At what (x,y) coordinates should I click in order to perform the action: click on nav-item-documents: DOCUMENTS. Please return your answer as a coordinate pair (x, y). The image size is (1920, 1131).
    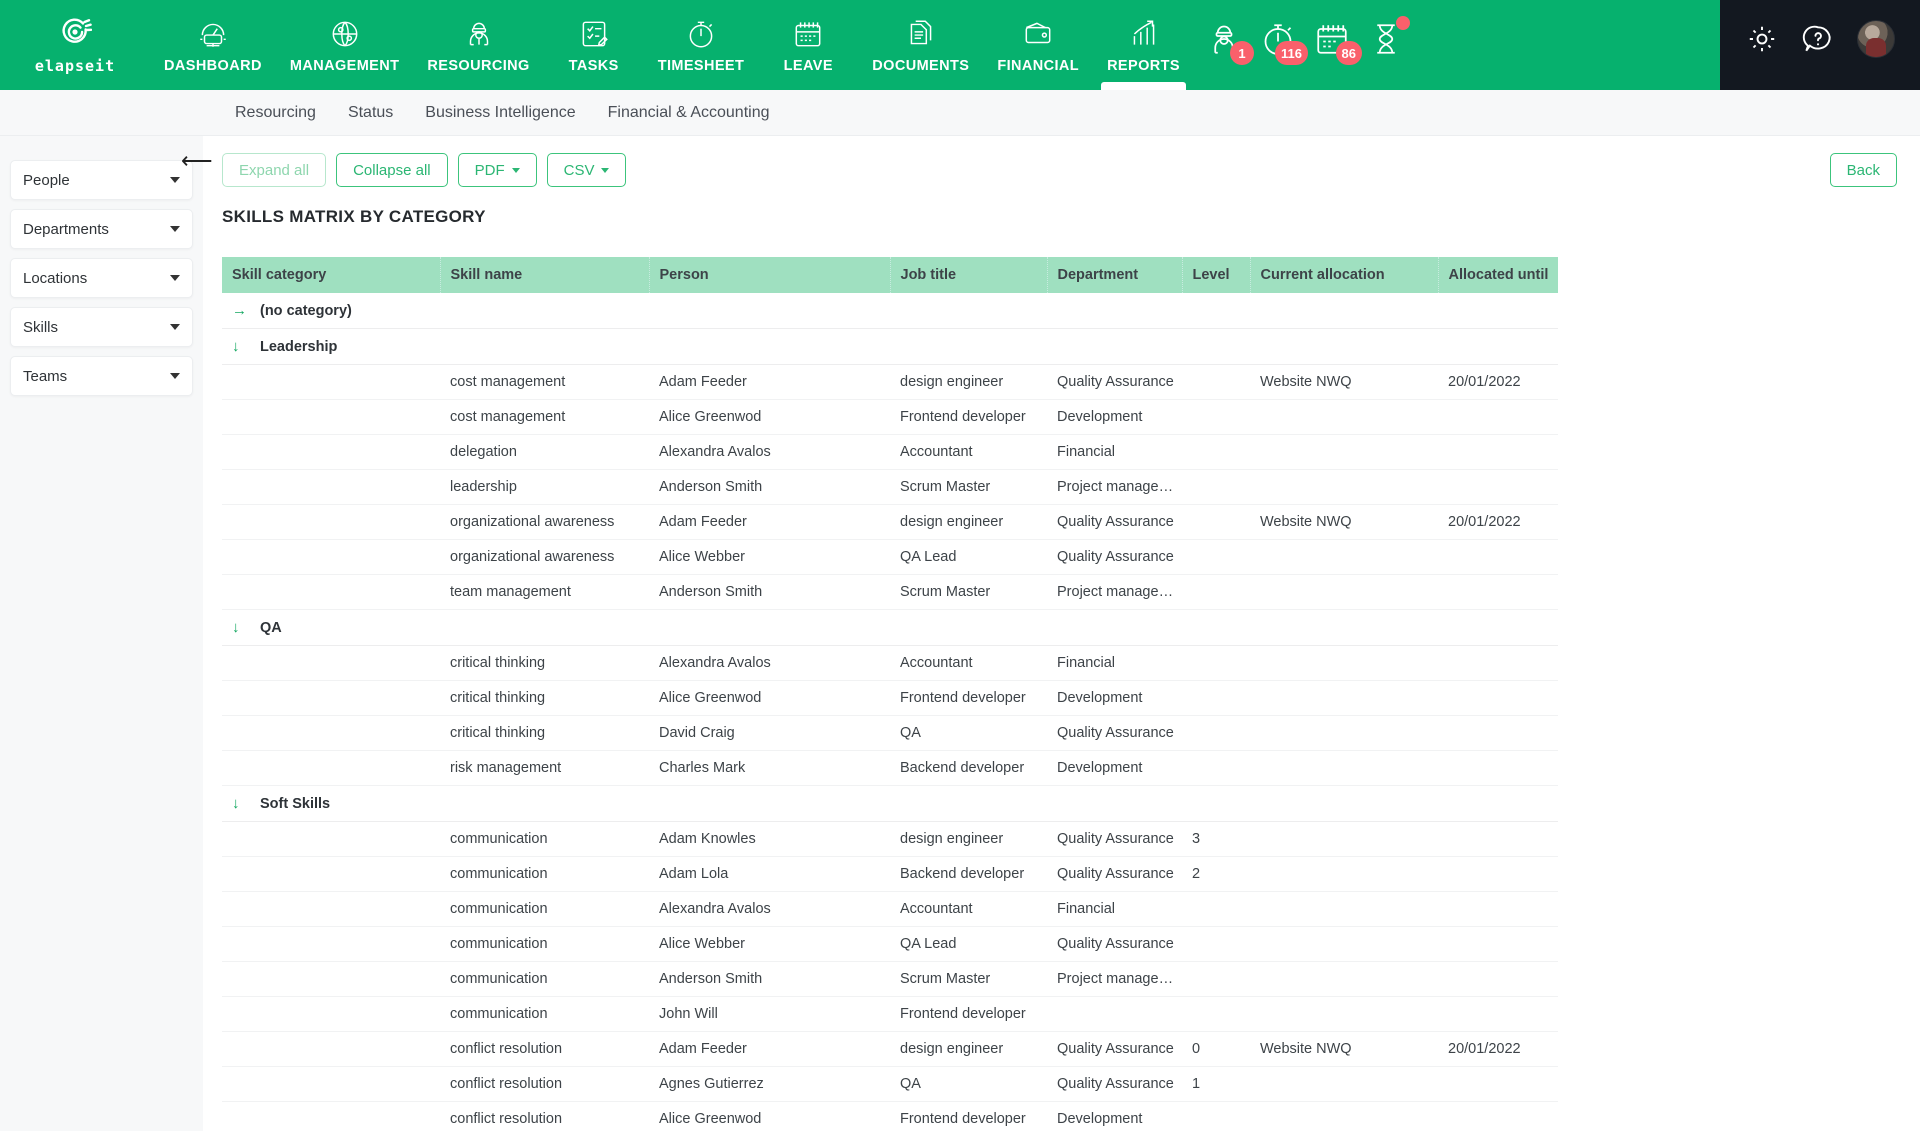
    Looking at the image, I should click on (920, 45).